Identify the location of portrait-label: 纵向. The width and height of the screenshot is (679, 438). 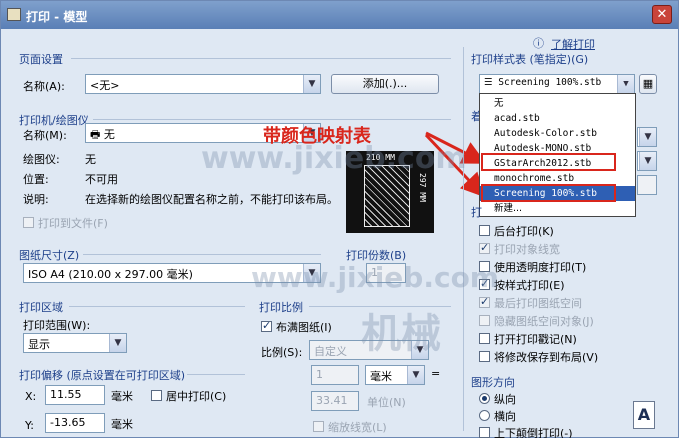
(505, 399).